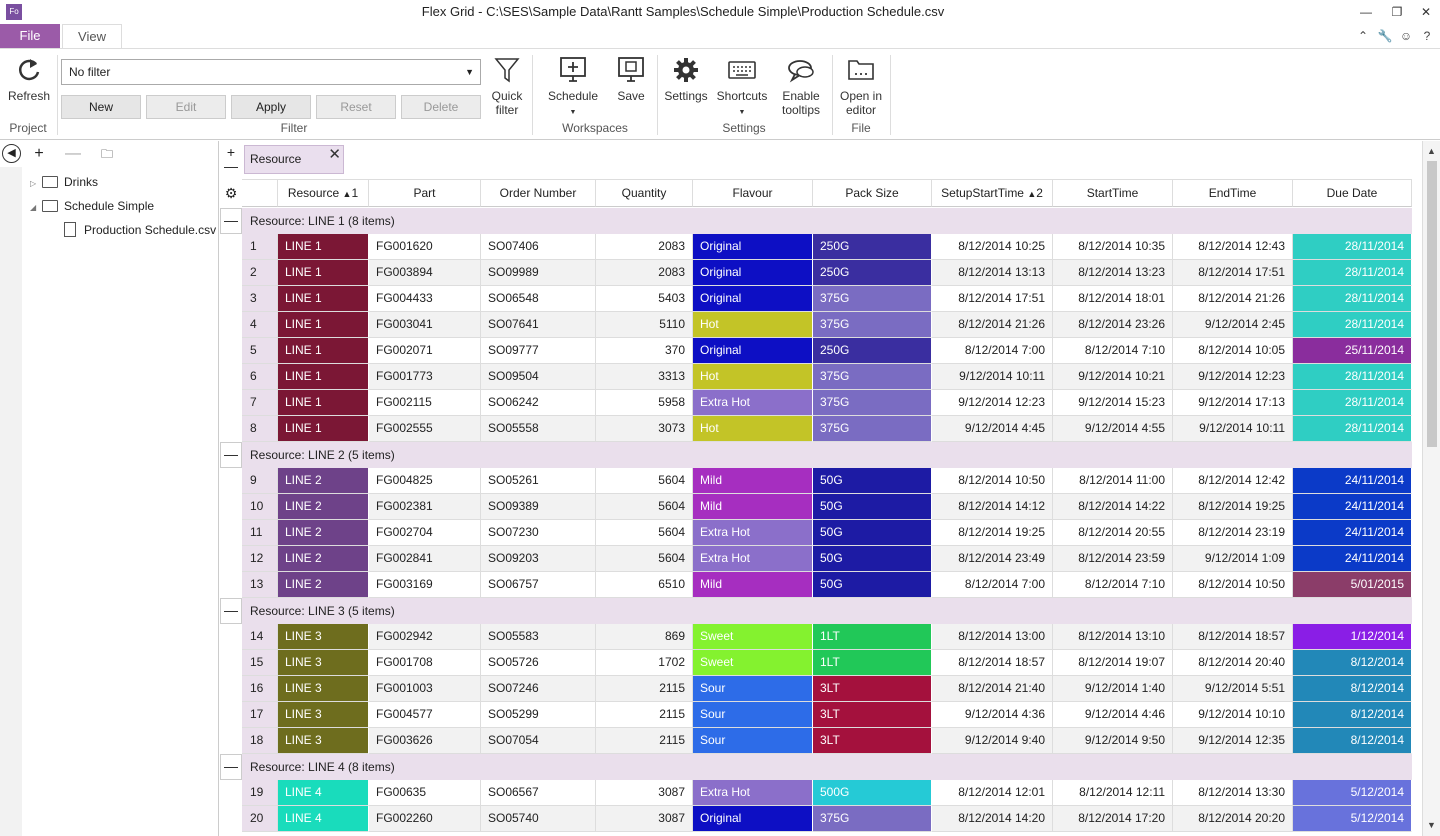  What do you see at coordinates (11, 153) in the screenshot?
I see `collapse-panel-icon: ◀` at bounding box center [11, 153].